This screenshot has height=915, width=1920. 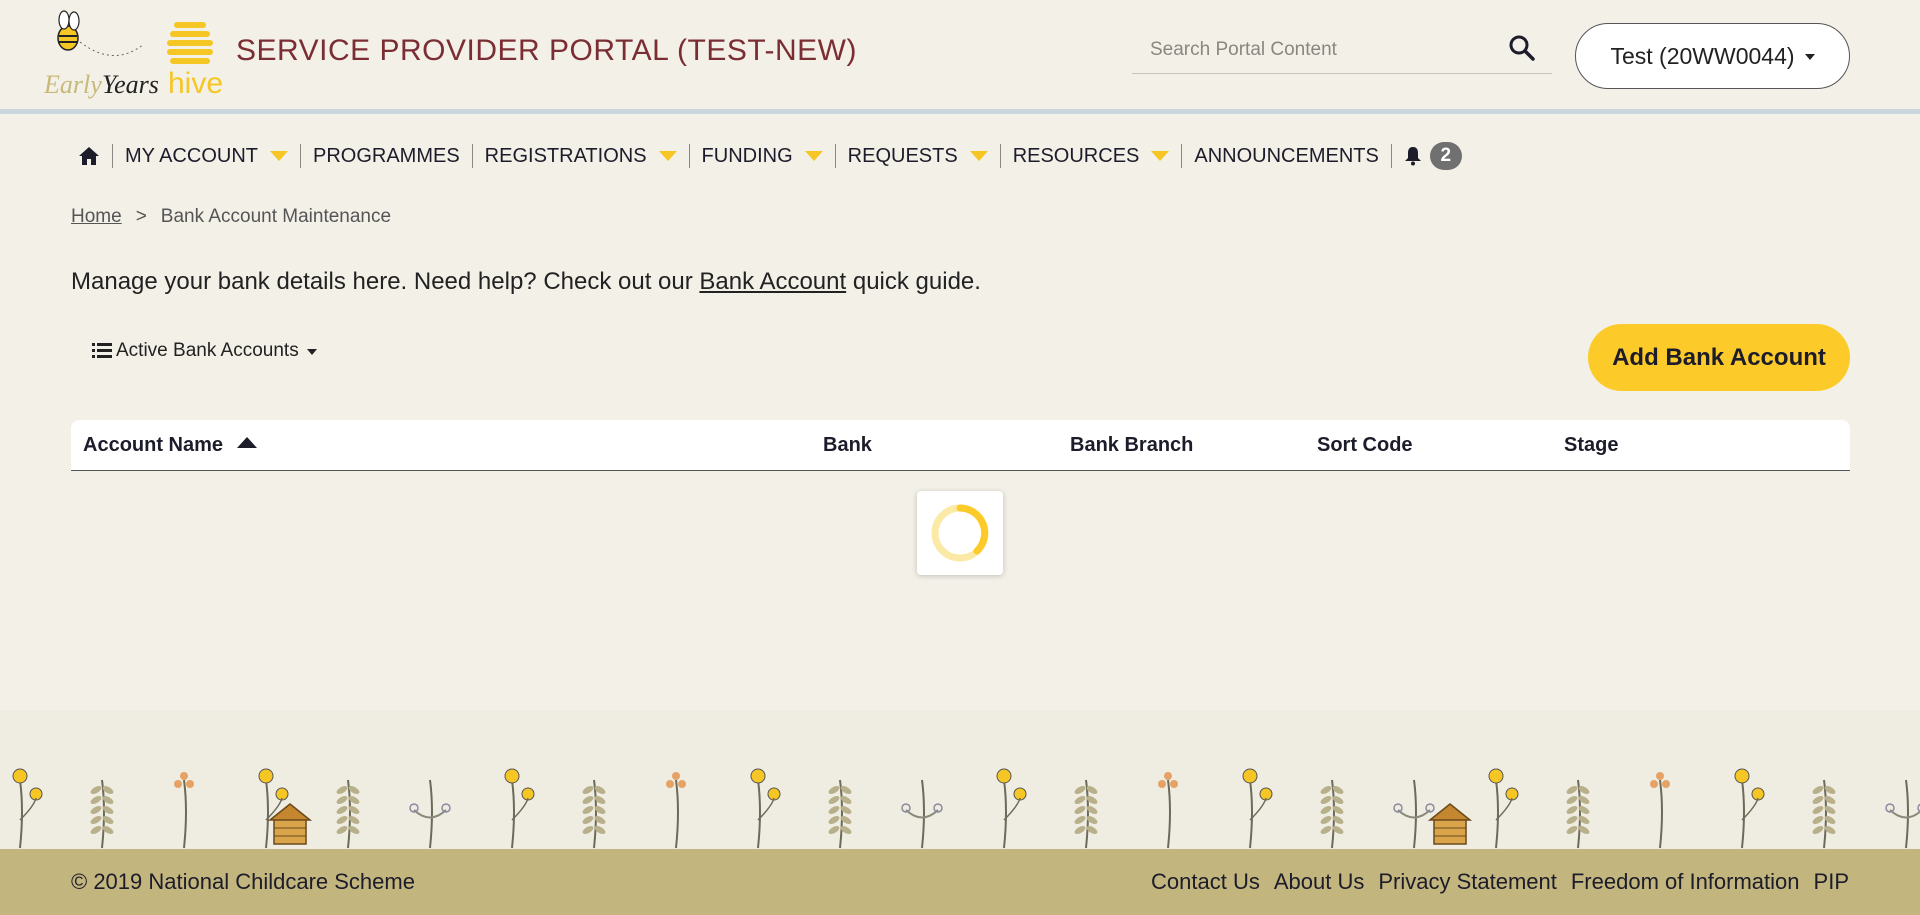 I want to click on svg-text: Early, so click(x=73, y=84).